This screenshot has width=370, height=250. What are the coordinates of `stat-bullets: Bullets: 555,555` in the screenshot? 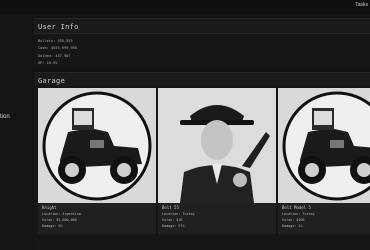 It's located at (55, 41).